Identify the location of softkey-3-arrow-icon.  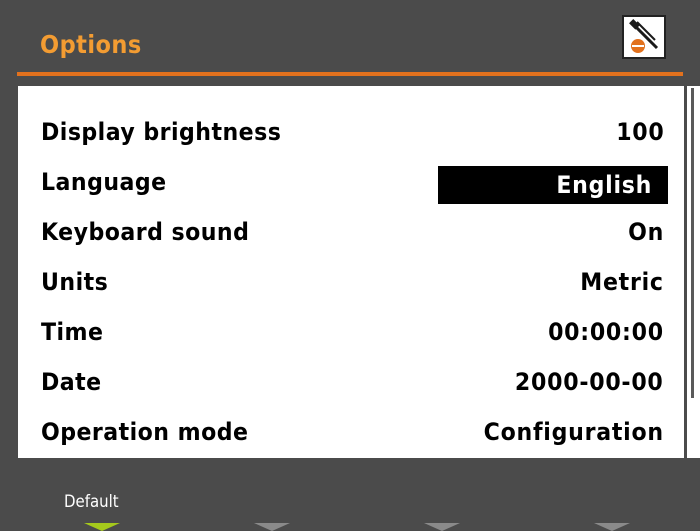
(442, 527).